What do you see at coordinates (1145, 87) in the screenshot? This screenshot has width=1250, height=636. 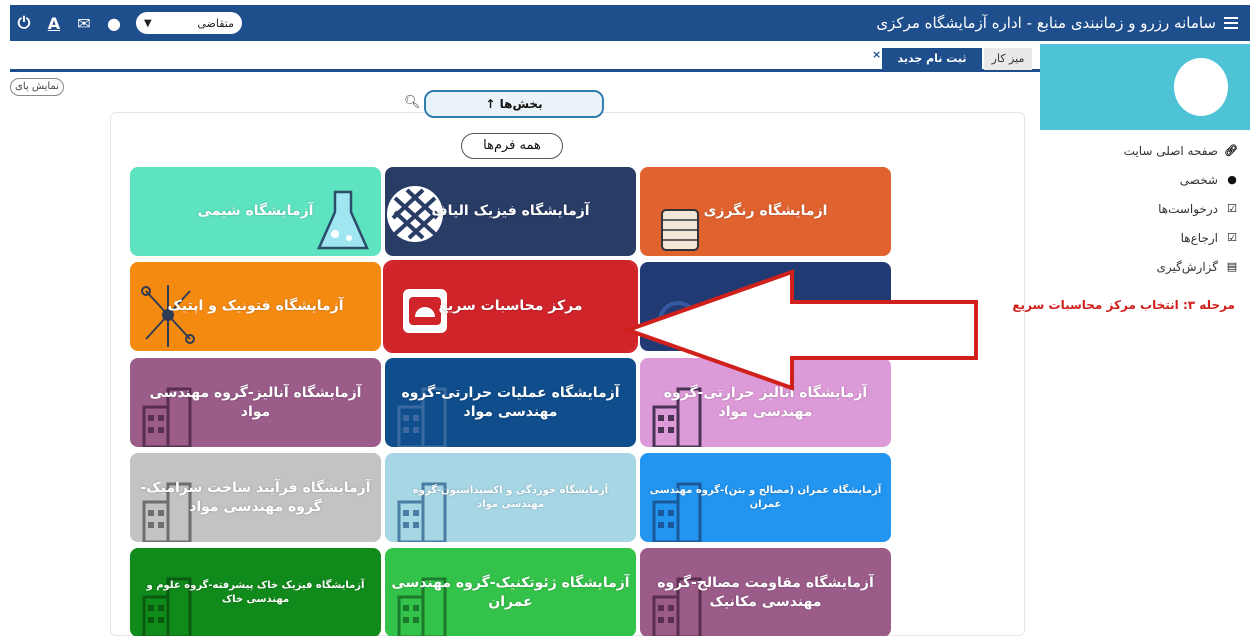 I see `sidebar-header` at bounding box center [1145, 87].